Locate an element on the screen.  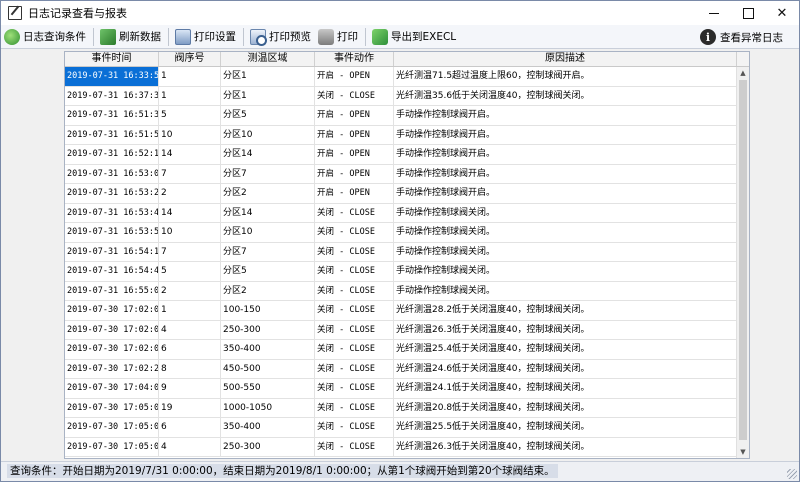
export-excel-button: 导出到EXECL is located at coordinates (414, 37).